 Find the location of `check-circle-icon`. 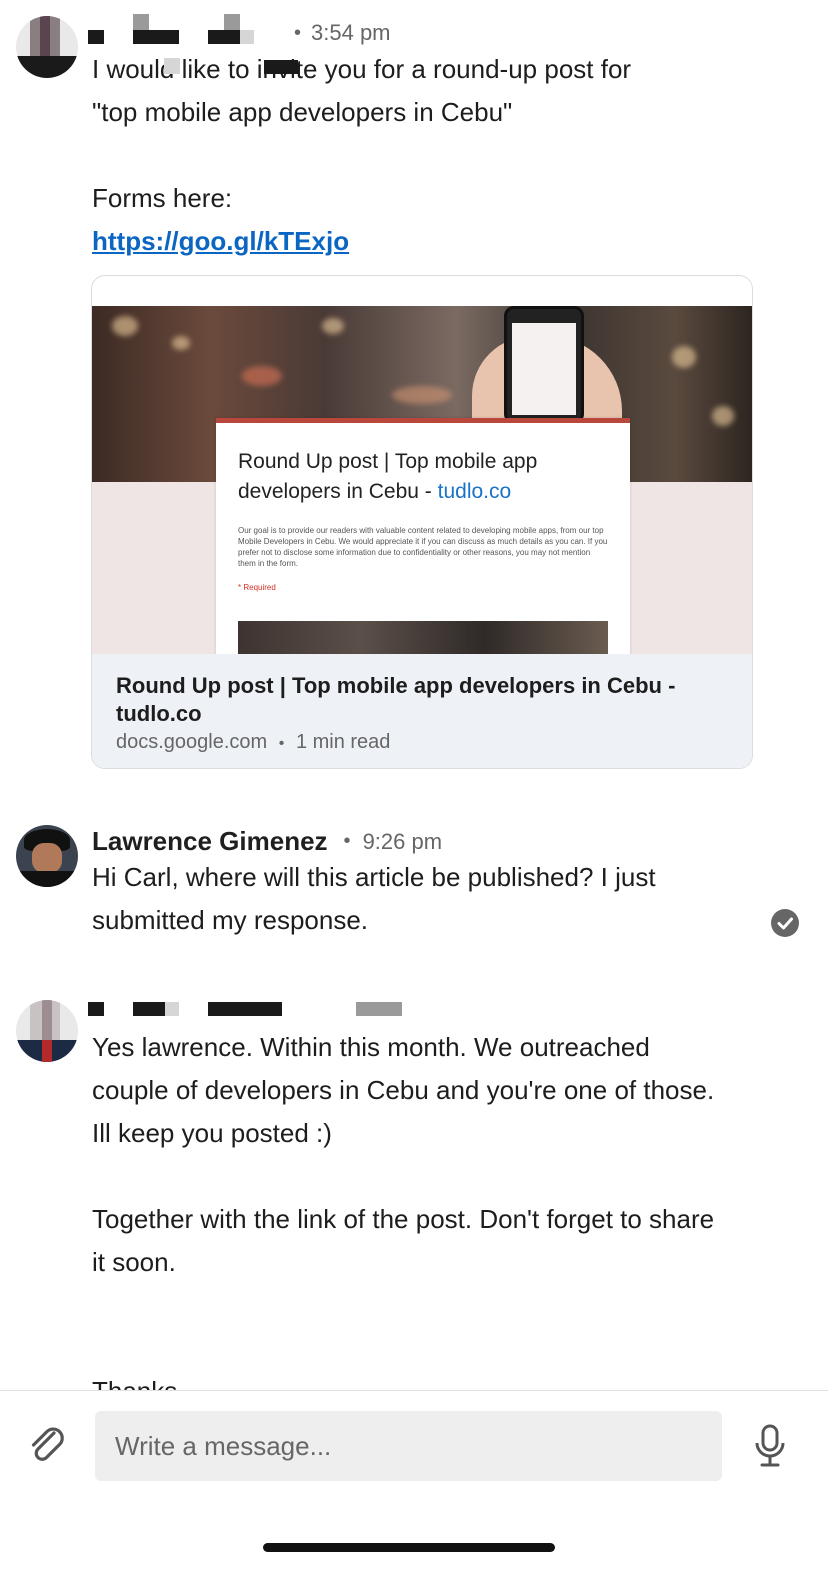

check-circle-icon is located at coordinates (785, 923).